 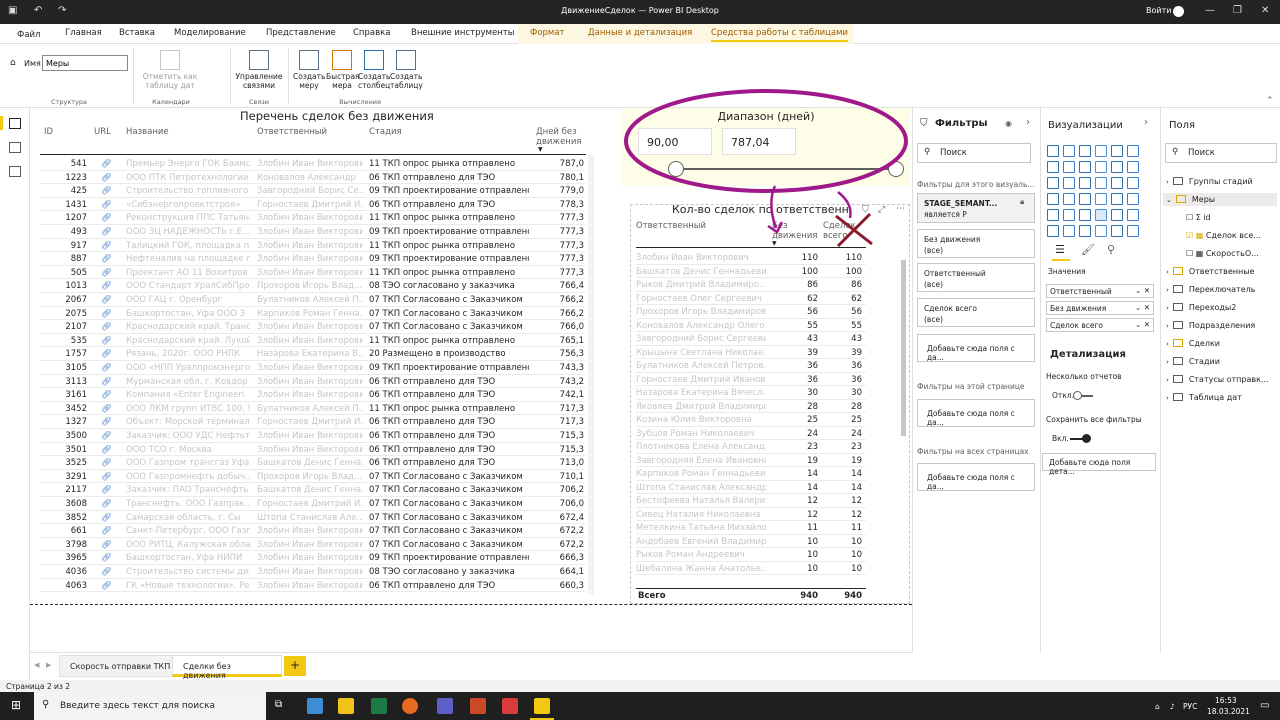 What do you see at coordinates (854, 230) in the screenshot?
I see `annotation-cross` at bounding box center [854, 230].